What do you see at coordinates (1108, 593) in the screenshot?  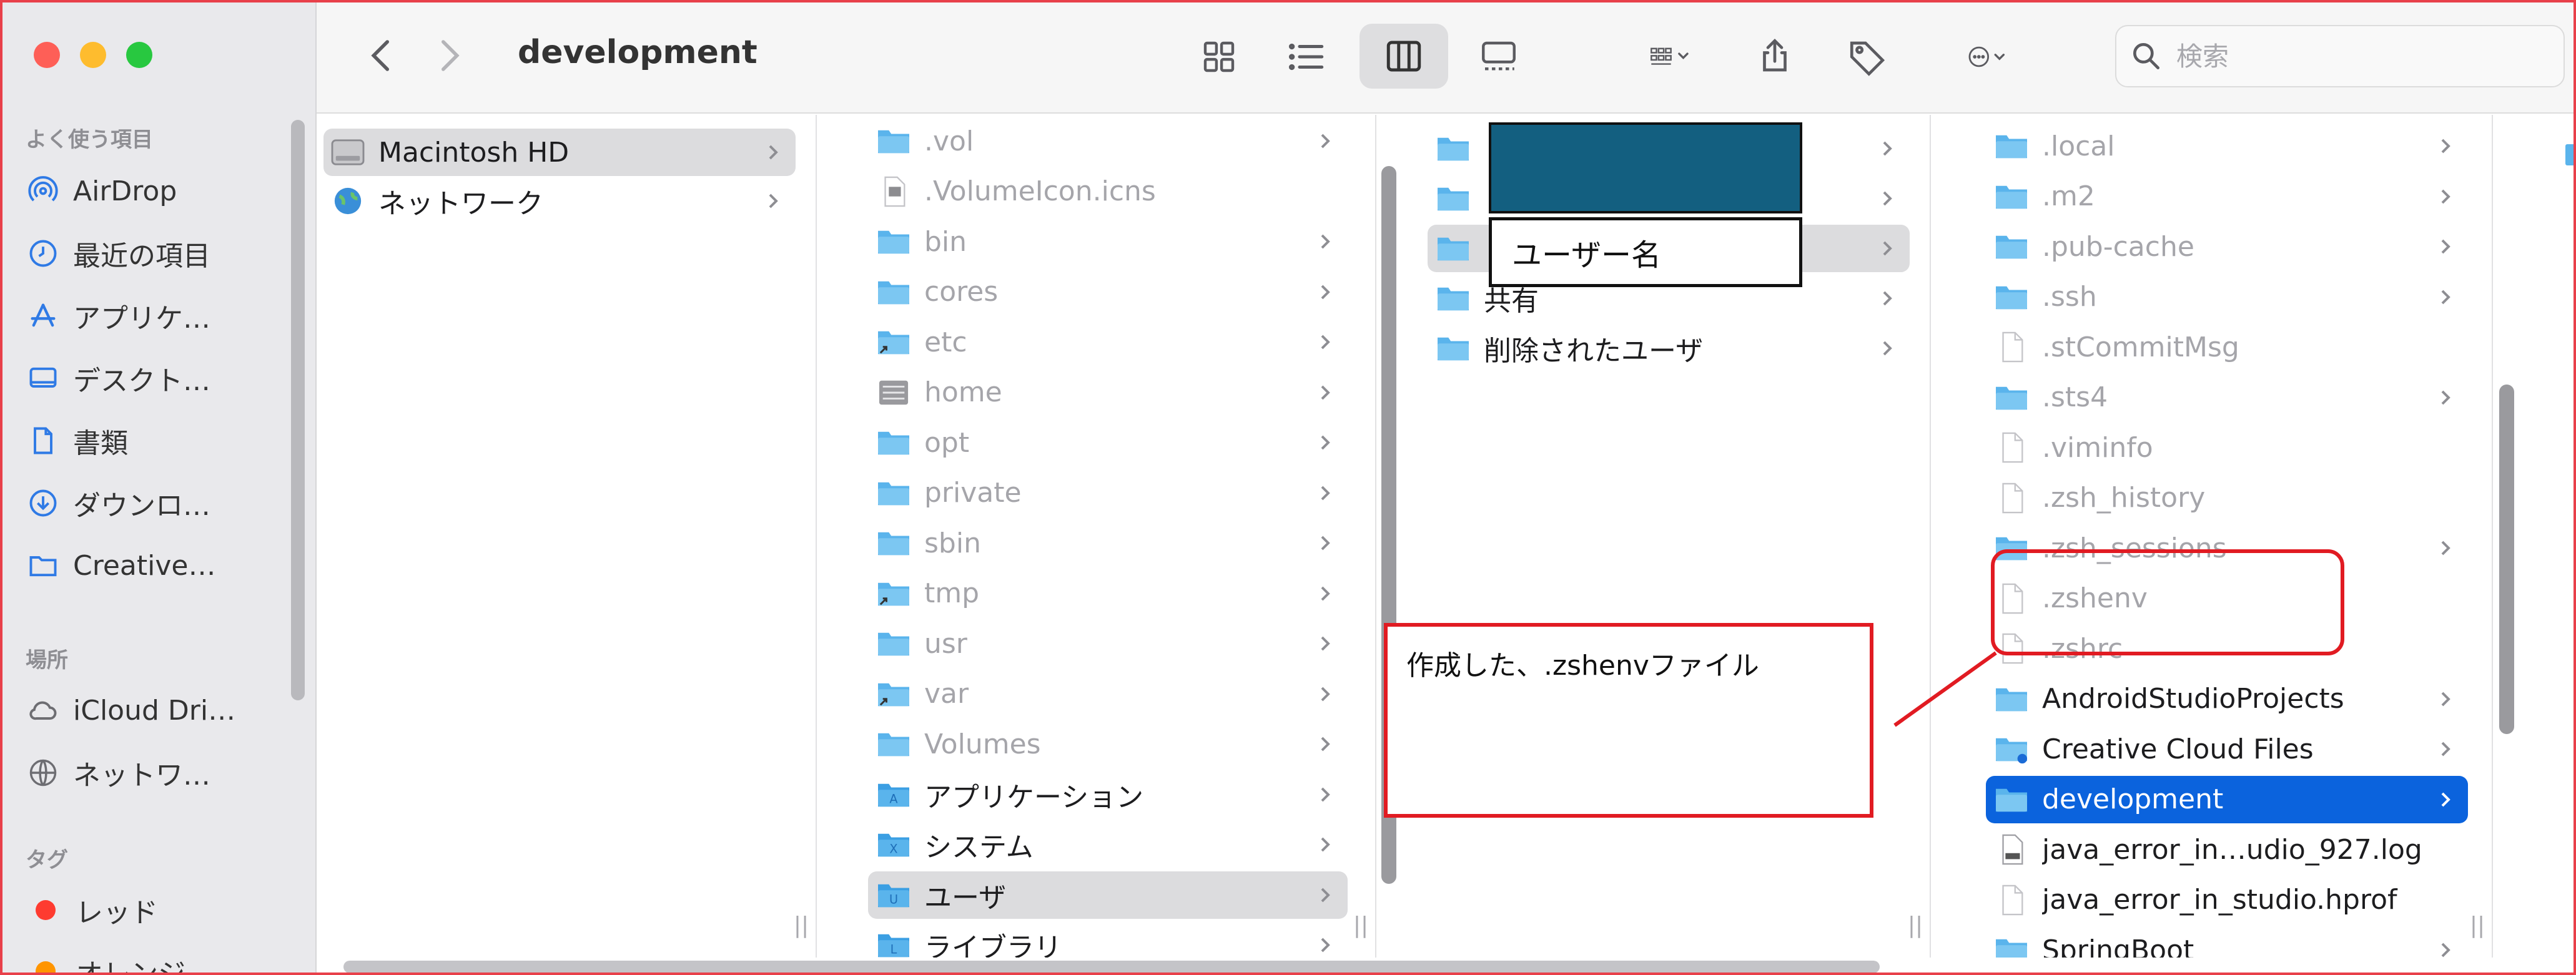 I see `list-item: tmp` at bounding box center [1108, 593].